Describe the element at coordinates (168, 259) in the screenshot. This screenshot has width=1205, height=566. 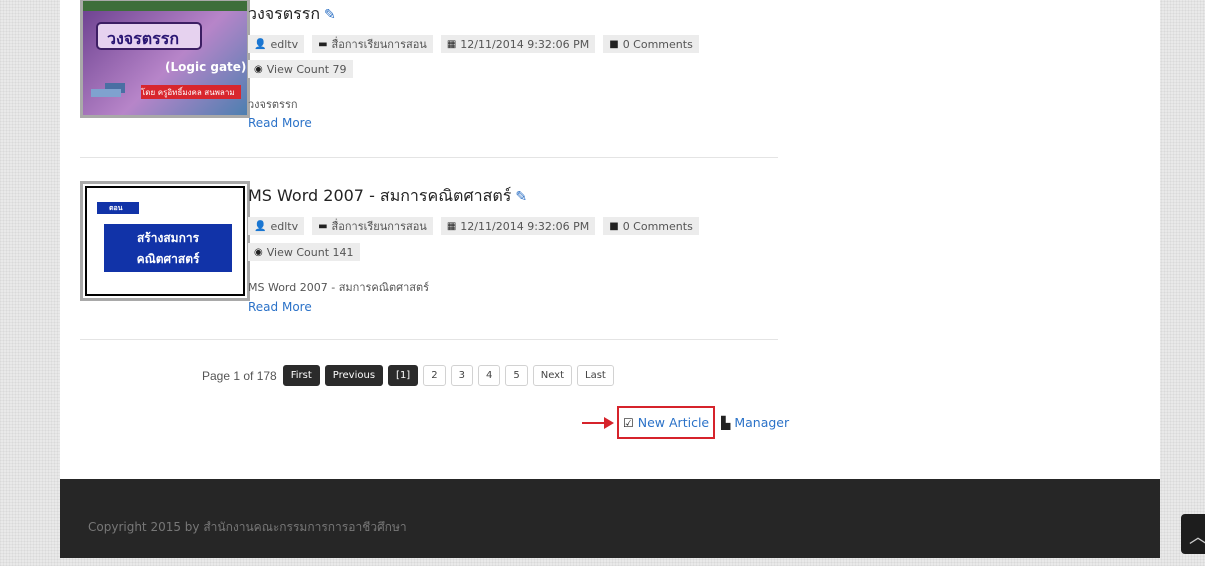
I see `thumb-line2: คณิตศาสตร์` at that location.